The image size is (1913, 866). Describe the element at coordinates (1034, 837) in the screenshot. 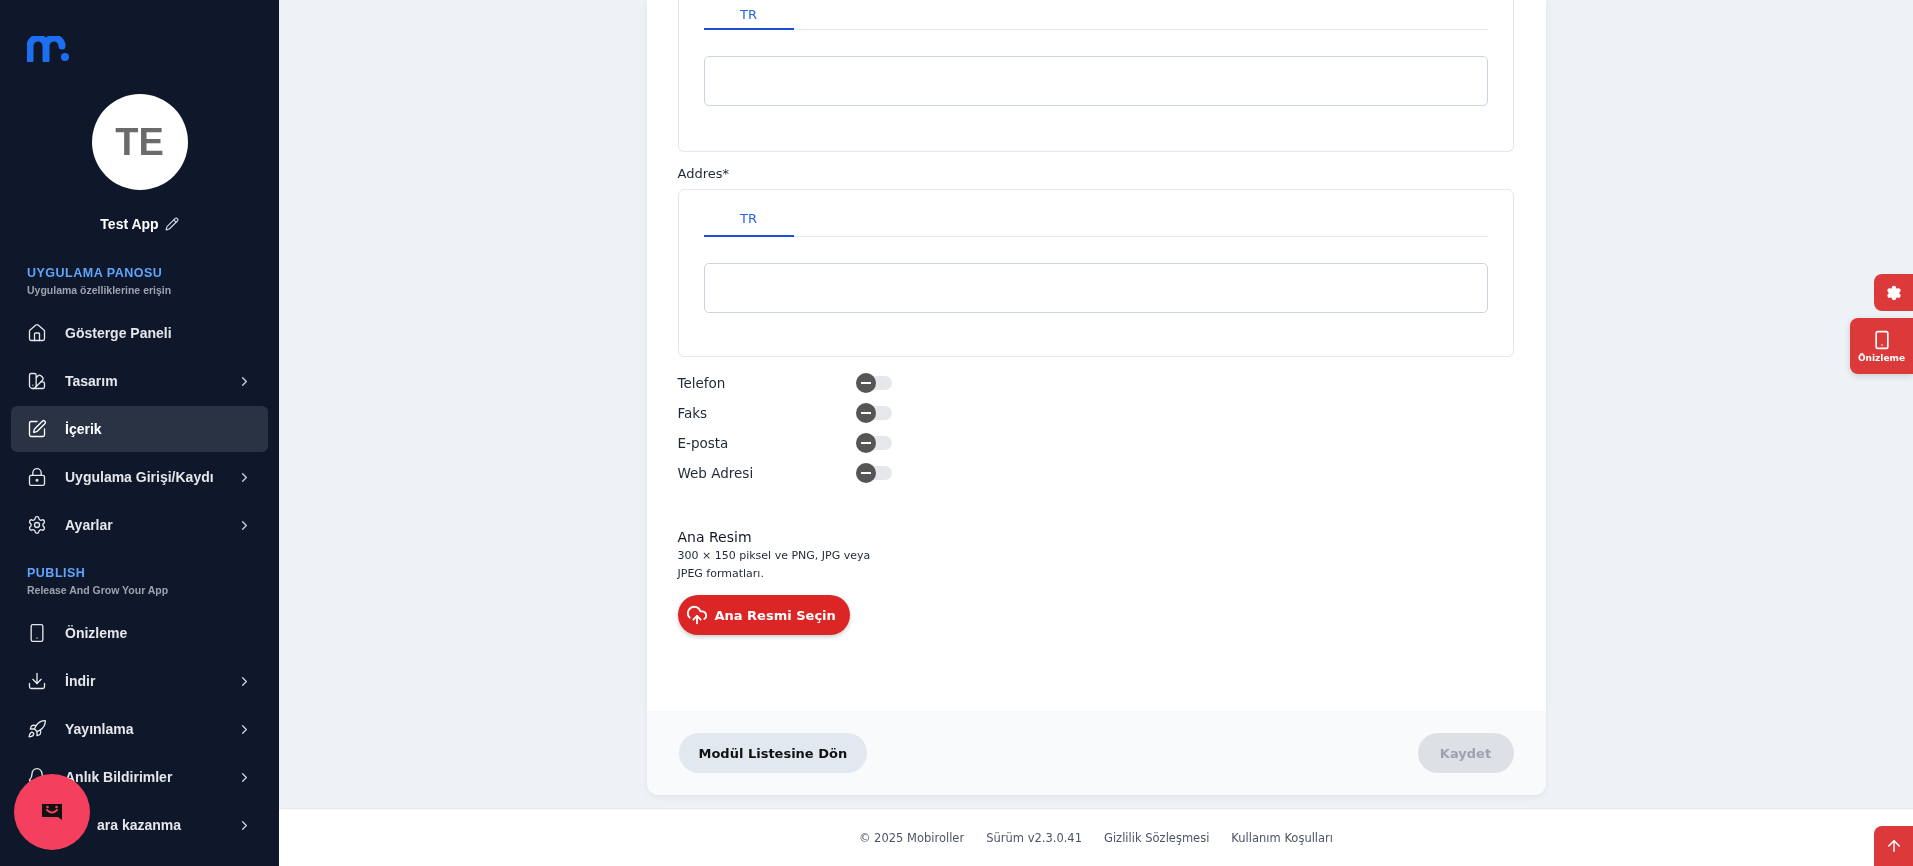

I see `footer-link: Sürüm v2.3.0.41` at that location.